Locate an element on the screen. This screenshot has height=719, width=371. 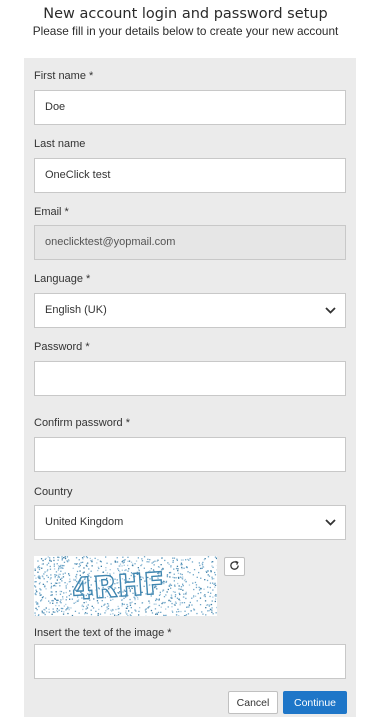
country-select-value: United Kingdom is located at coordinates (84, 522).